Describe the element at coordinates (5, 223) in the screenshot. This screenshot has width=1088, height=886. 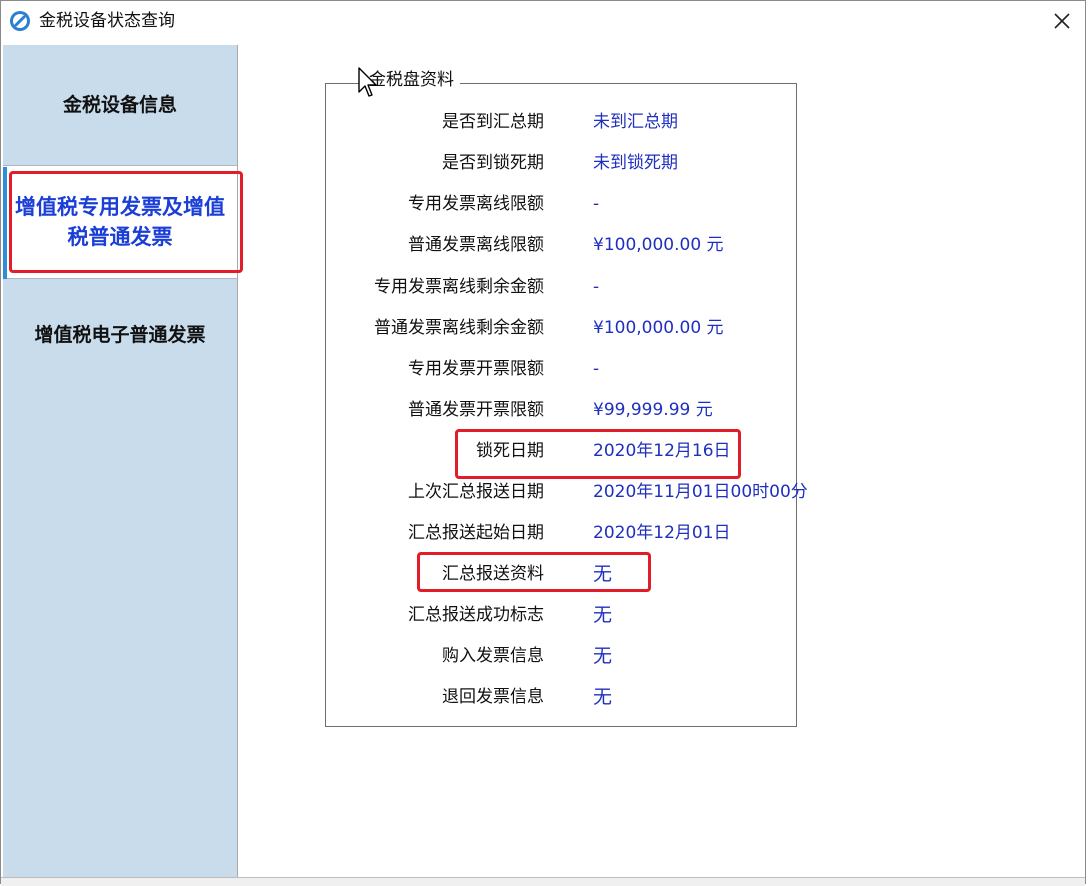
I see `selected-tab-indicator` at that location.